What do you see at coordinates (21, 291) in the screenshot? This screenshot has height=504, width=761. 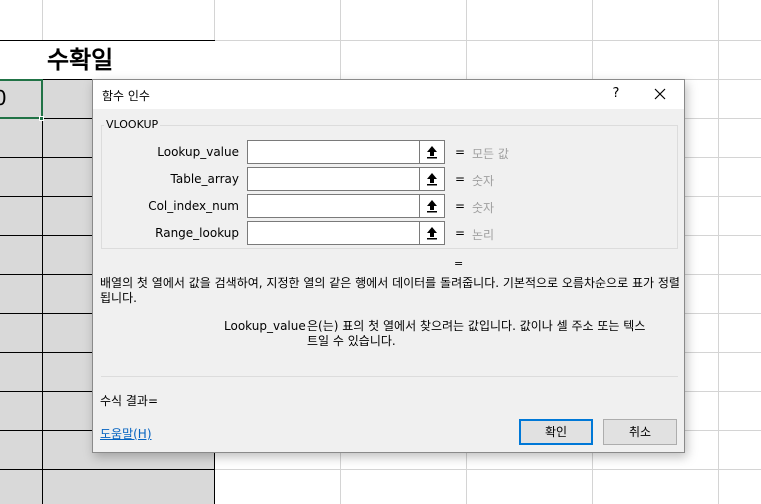 I see `shaded-column-a` at bounding box center [21, 291].